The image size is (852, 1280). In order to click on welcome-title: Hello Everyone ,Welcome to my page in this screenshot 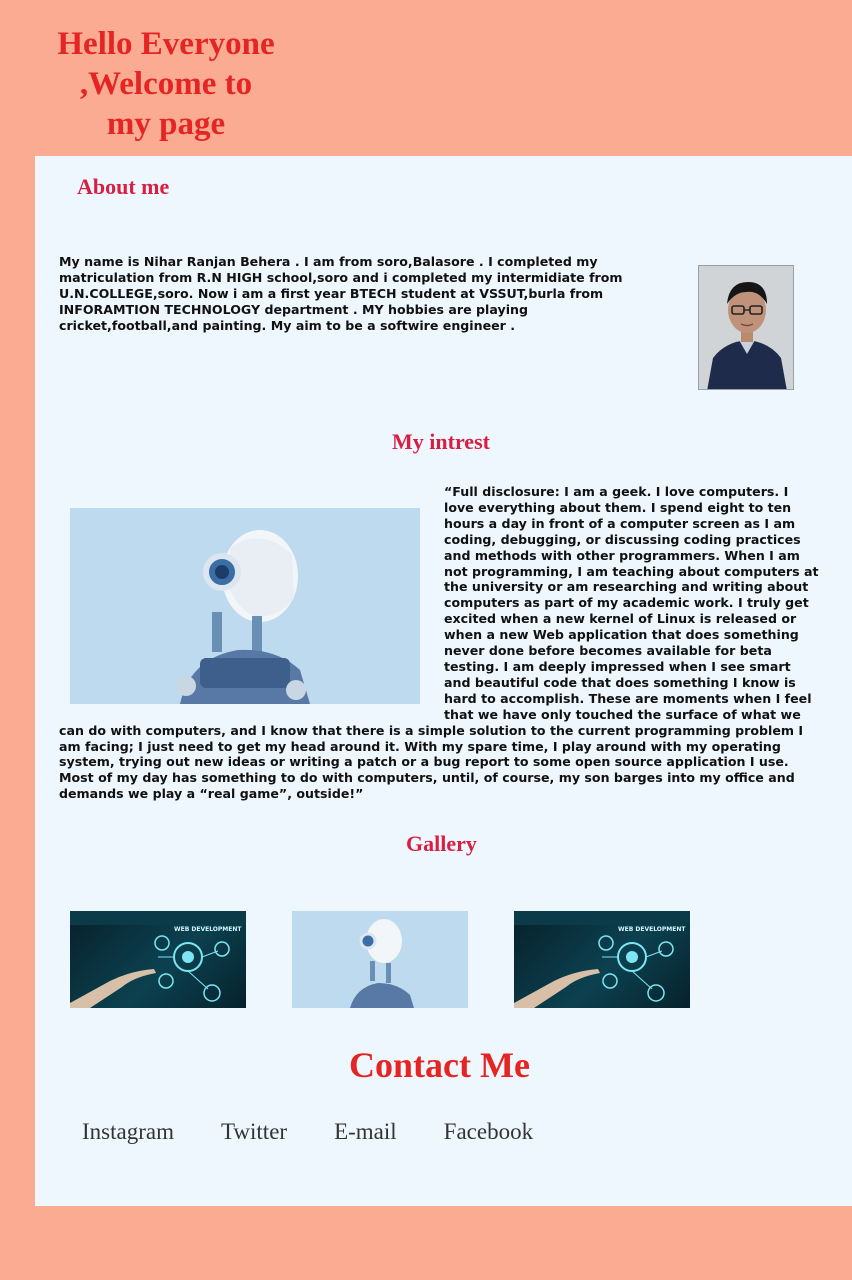, I will do `click(166, 84)`.